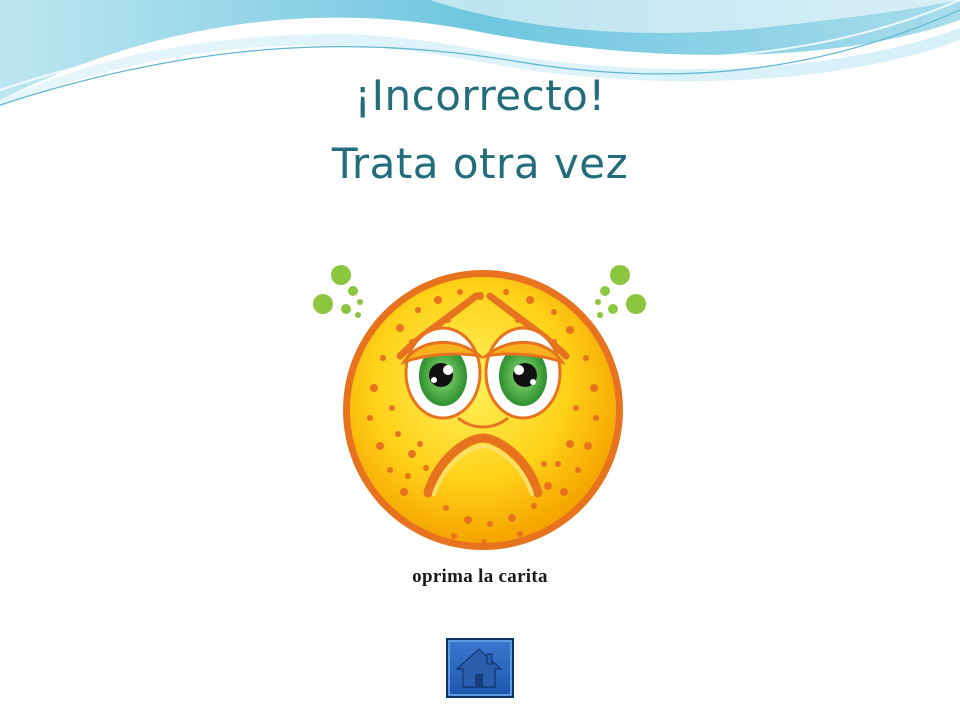  What do you see at coordinates (620, 291) in the screenshot?
I see `stink-bubbles-right` at bounding box center [620, 291].